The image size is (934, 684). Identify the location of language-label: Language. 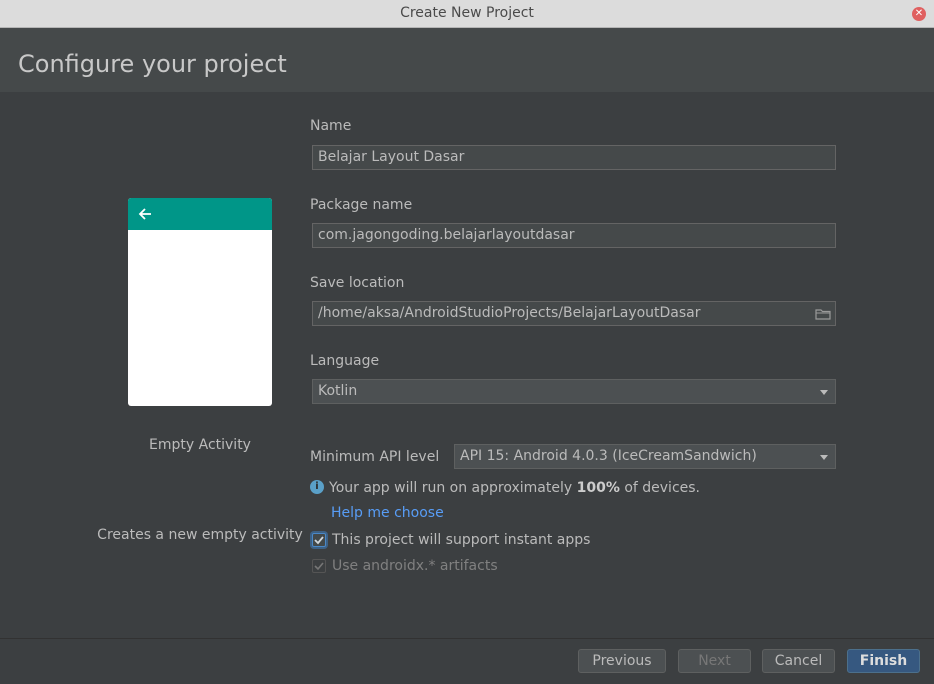
(345, 361).